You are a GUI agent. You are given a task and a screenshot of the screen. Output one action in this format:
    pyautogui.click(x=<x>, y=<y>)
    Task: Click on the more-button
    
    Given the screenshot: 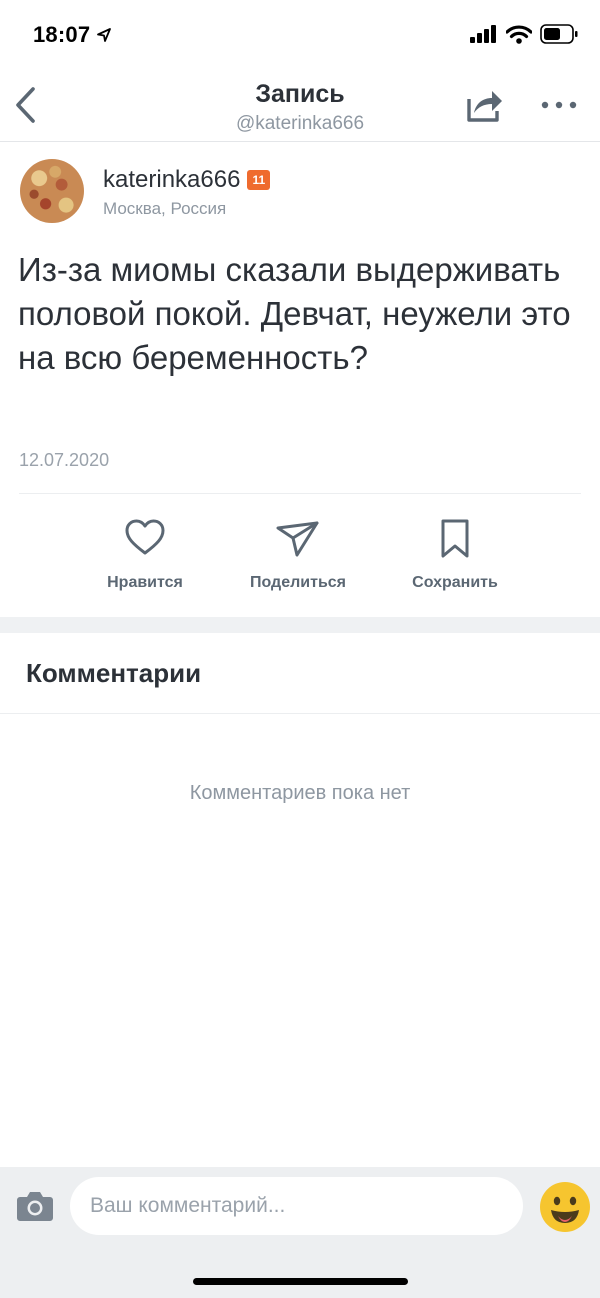 What is the action you would take?
    pyautogui.click(x=559, y=105)
    